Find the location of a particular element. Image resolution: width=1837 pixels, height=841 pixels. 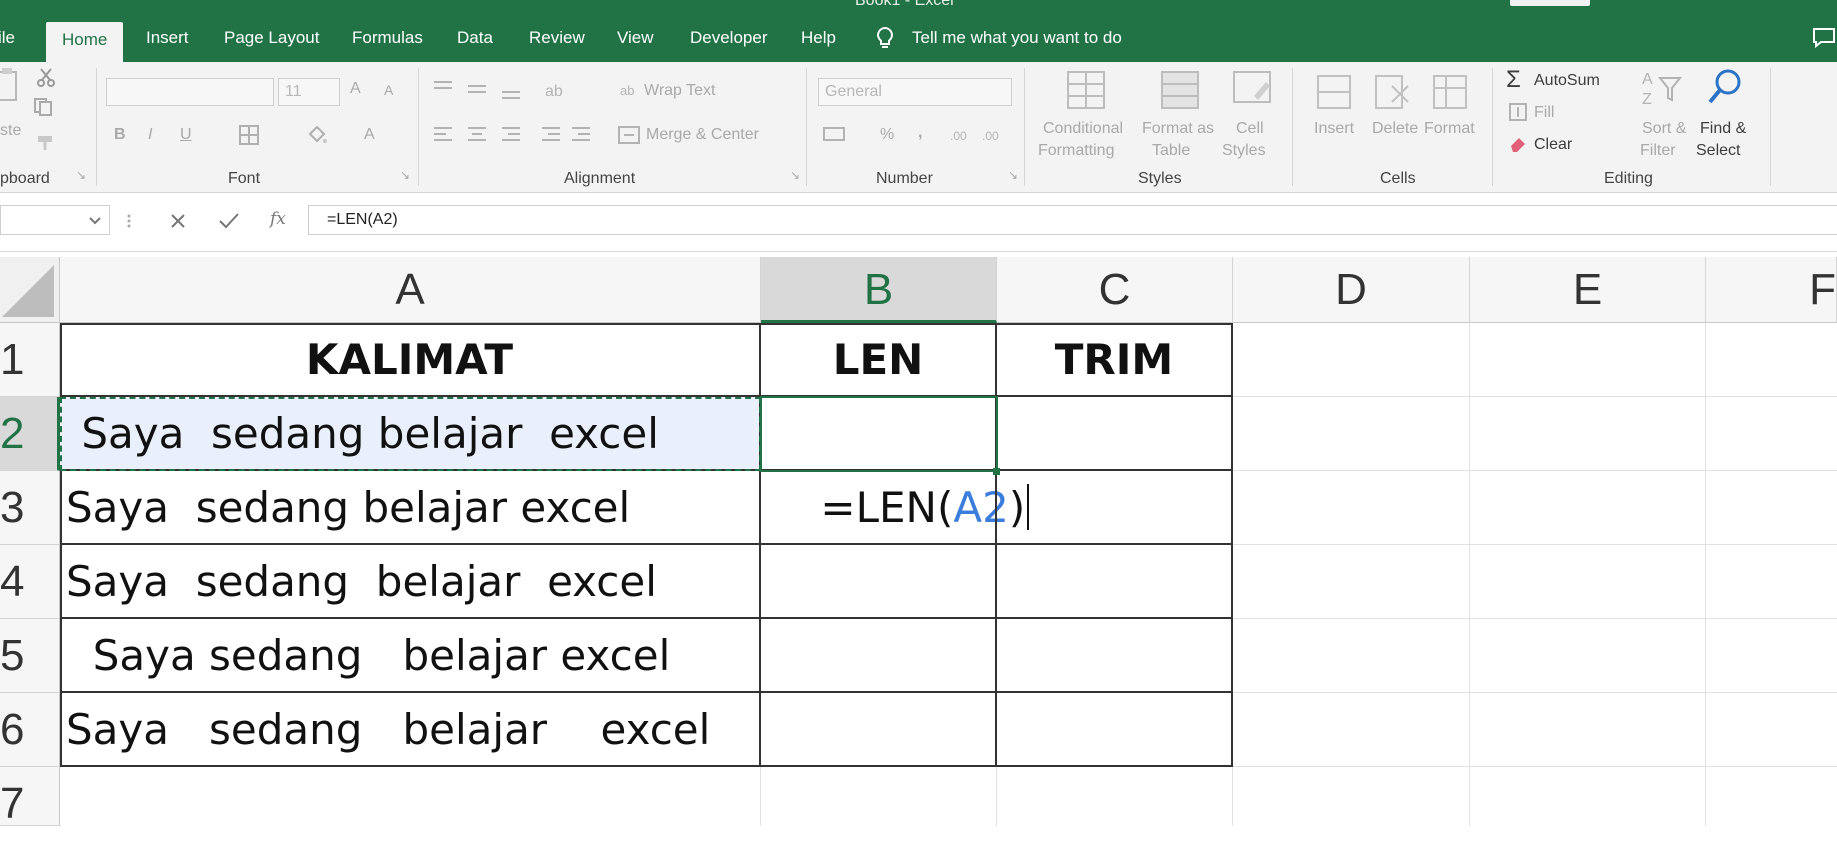

font-name-dropdown is located at coordinates (190, 92).